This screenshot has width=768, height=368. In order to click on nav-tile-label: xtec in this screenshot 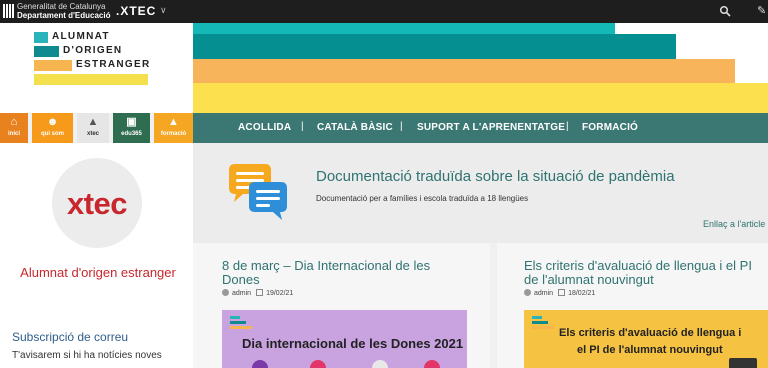, I will do `click(92, 134)`.